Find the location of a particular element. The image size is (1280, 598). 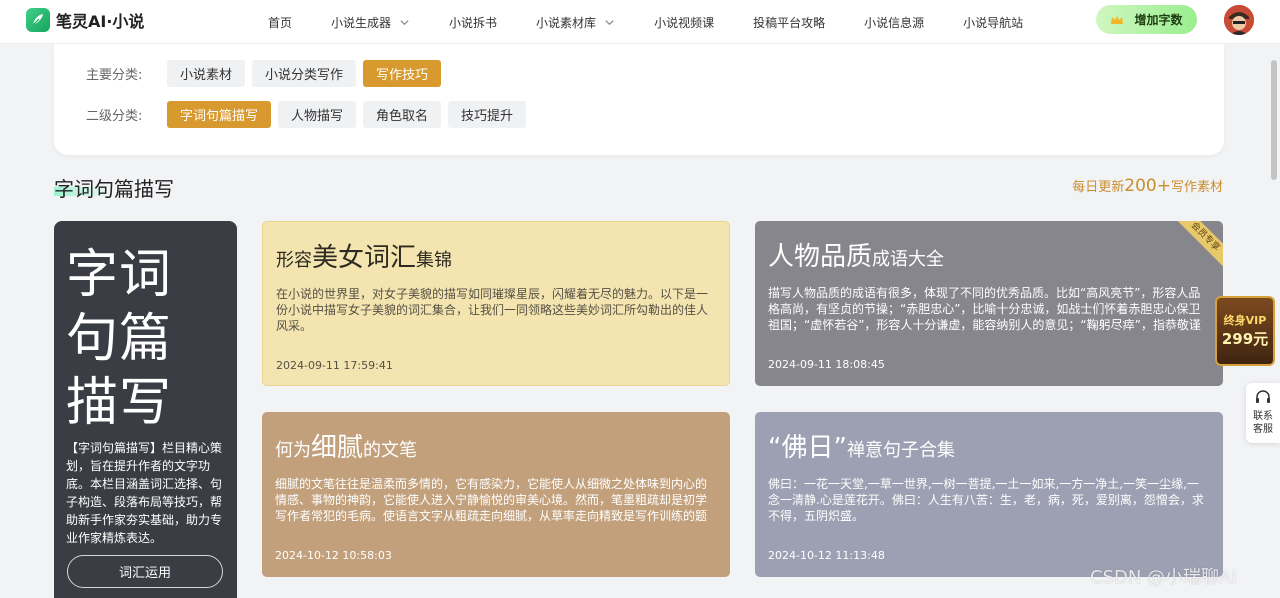

headset-icon is located at coordinates (1263, 396).